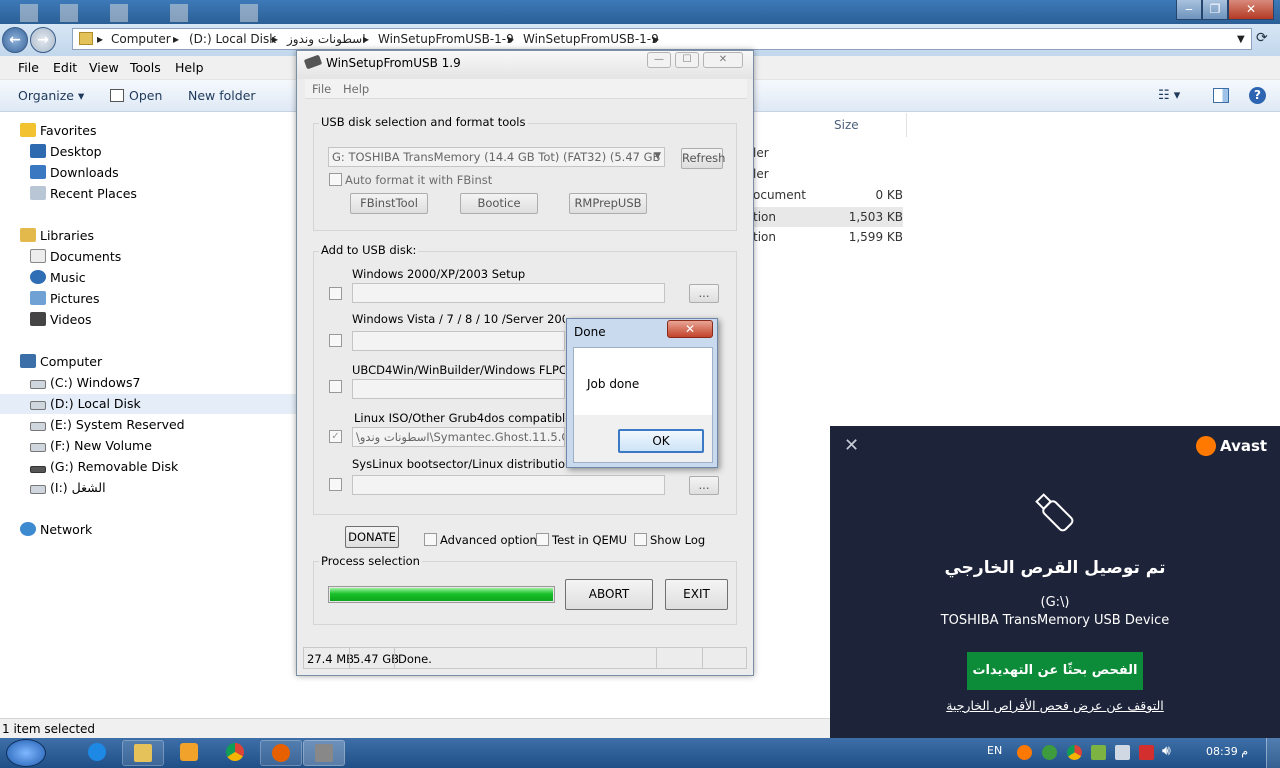 The height and width of the screenshot is (768, 1280). Describe the element at coordinates (828, 217) in the screenshot. I see `file-row-selected: tion 1,503 KB` at that location.